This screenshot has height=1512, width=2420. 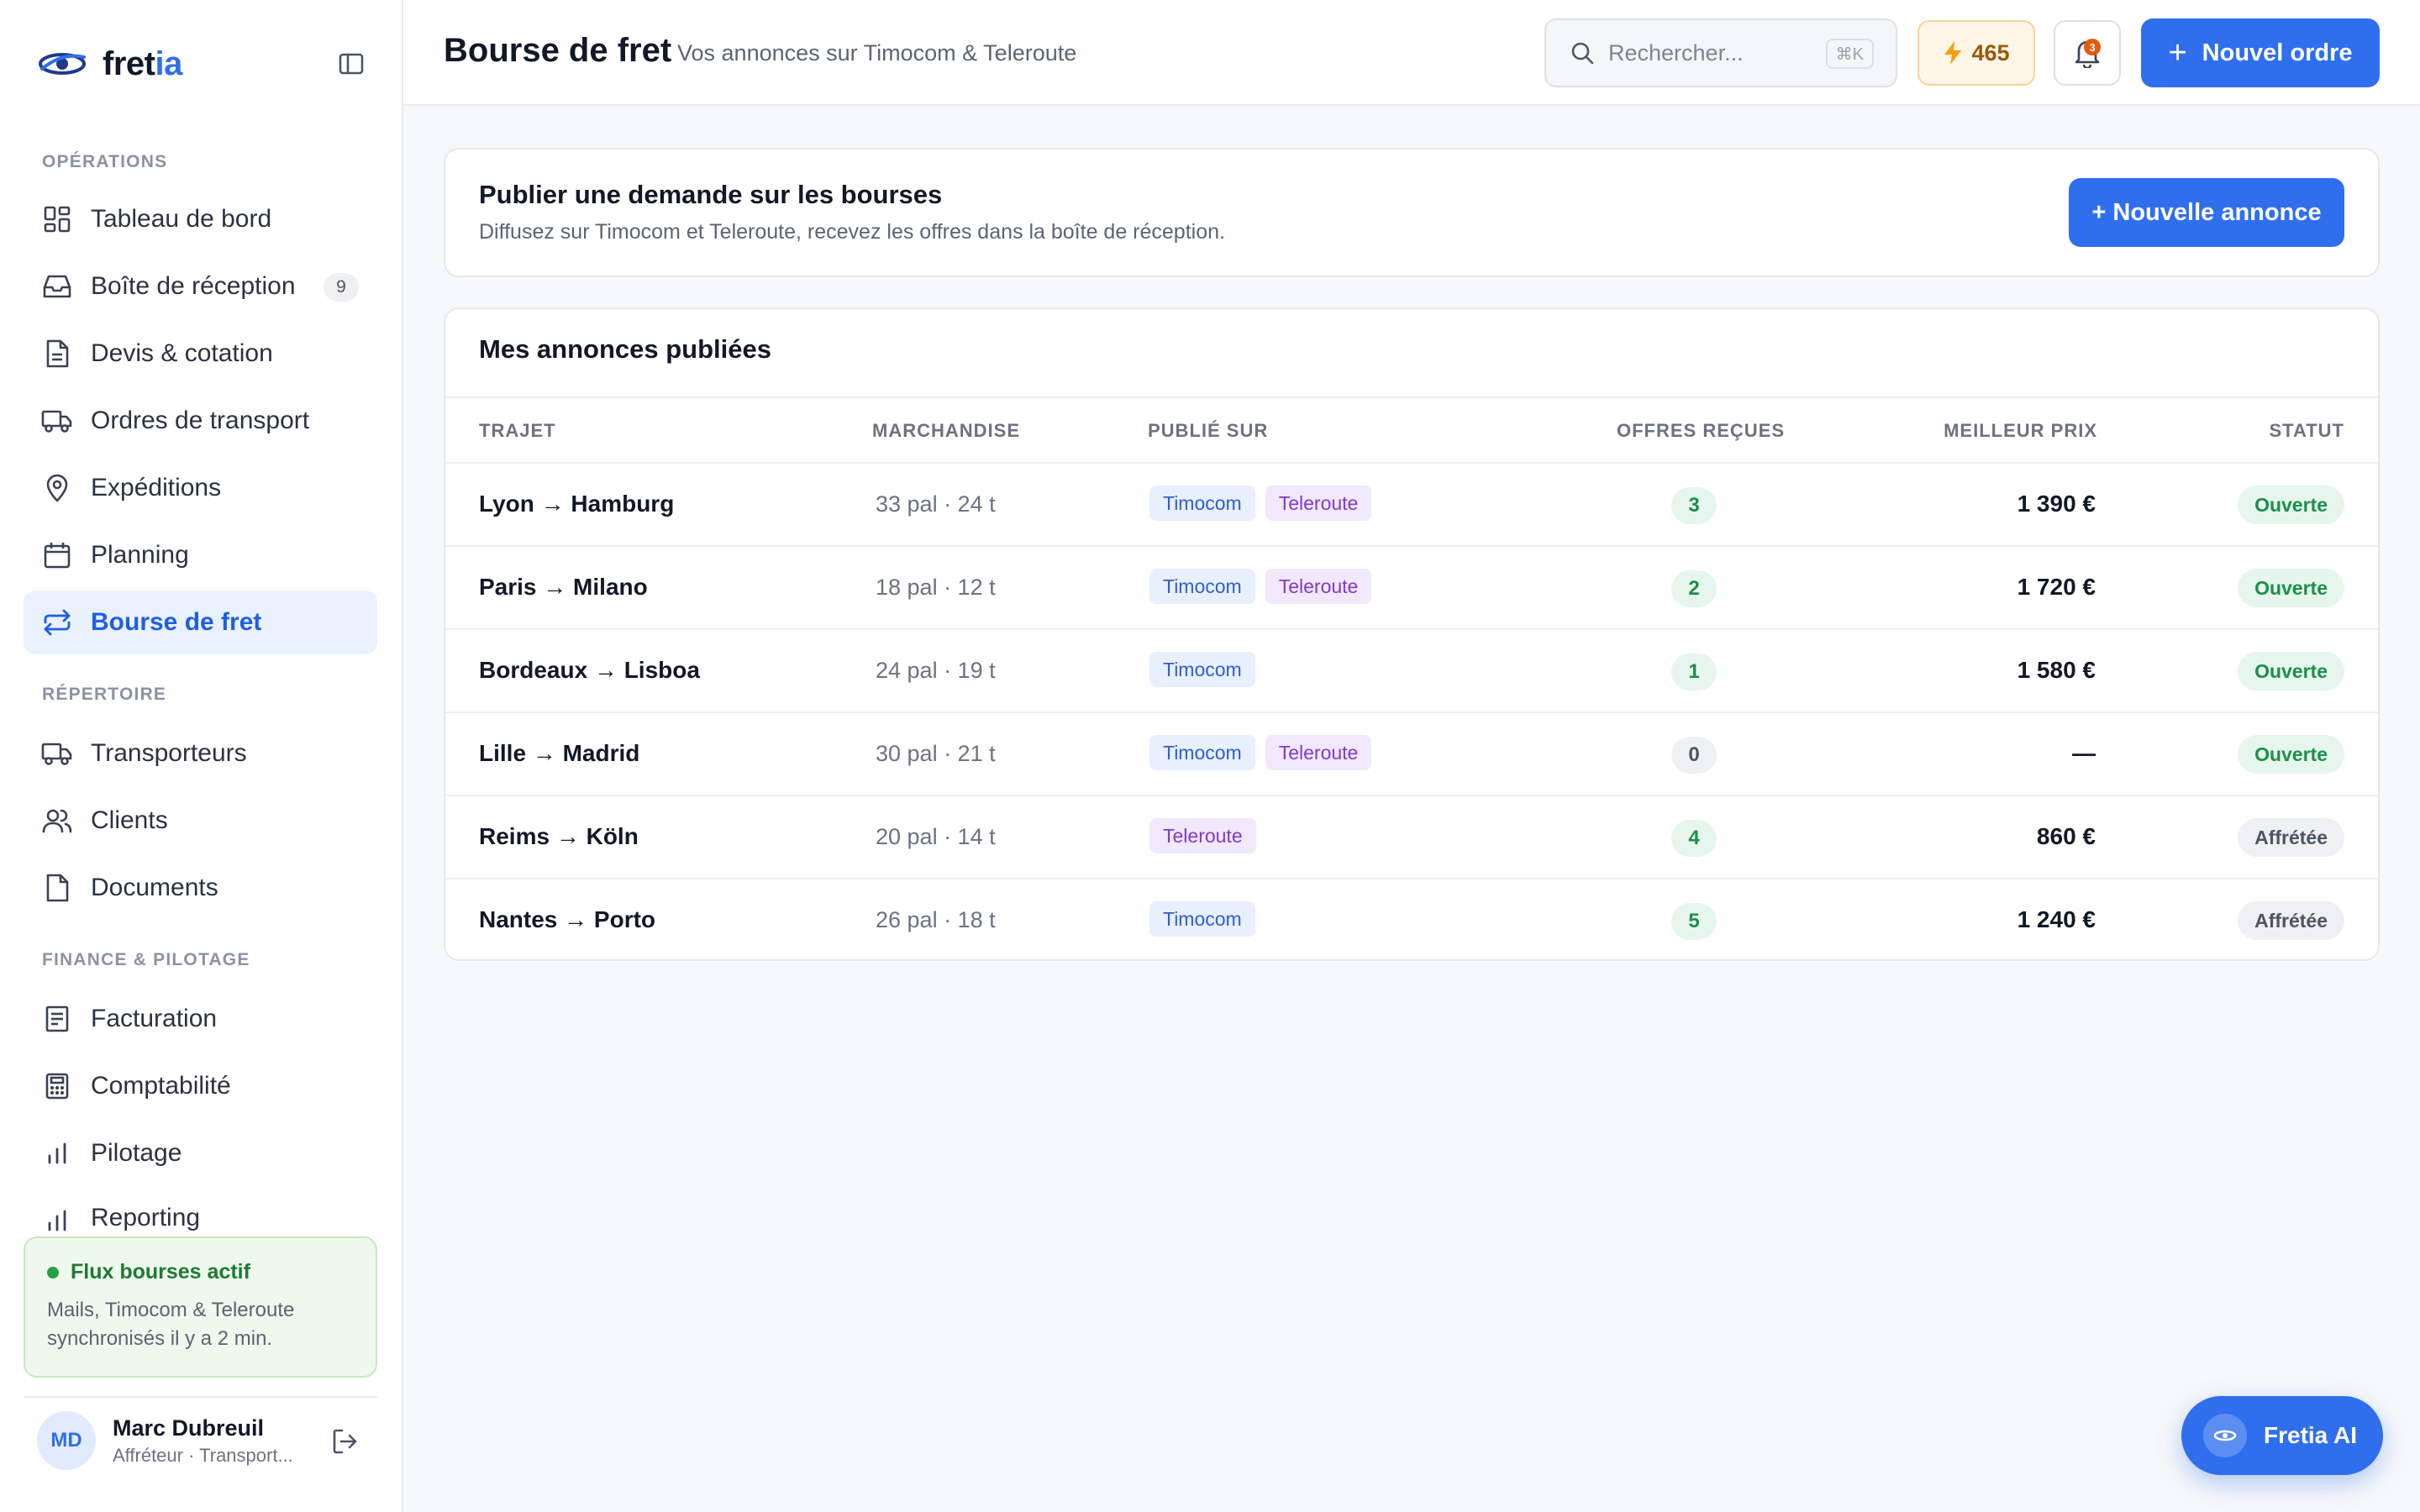 I want to click on sidebar-item-bourse-de-fret: Bourse de fret, so click(x=200, y=622).